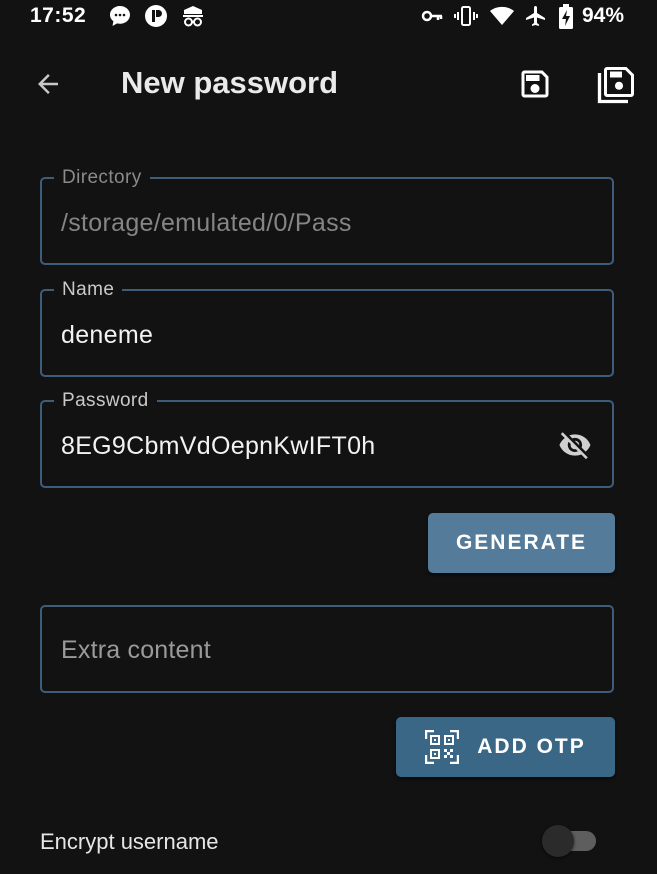 The height and width of the screenshot is (874, 657). I want to click on encrypt-username-switch, so click(570, 841).